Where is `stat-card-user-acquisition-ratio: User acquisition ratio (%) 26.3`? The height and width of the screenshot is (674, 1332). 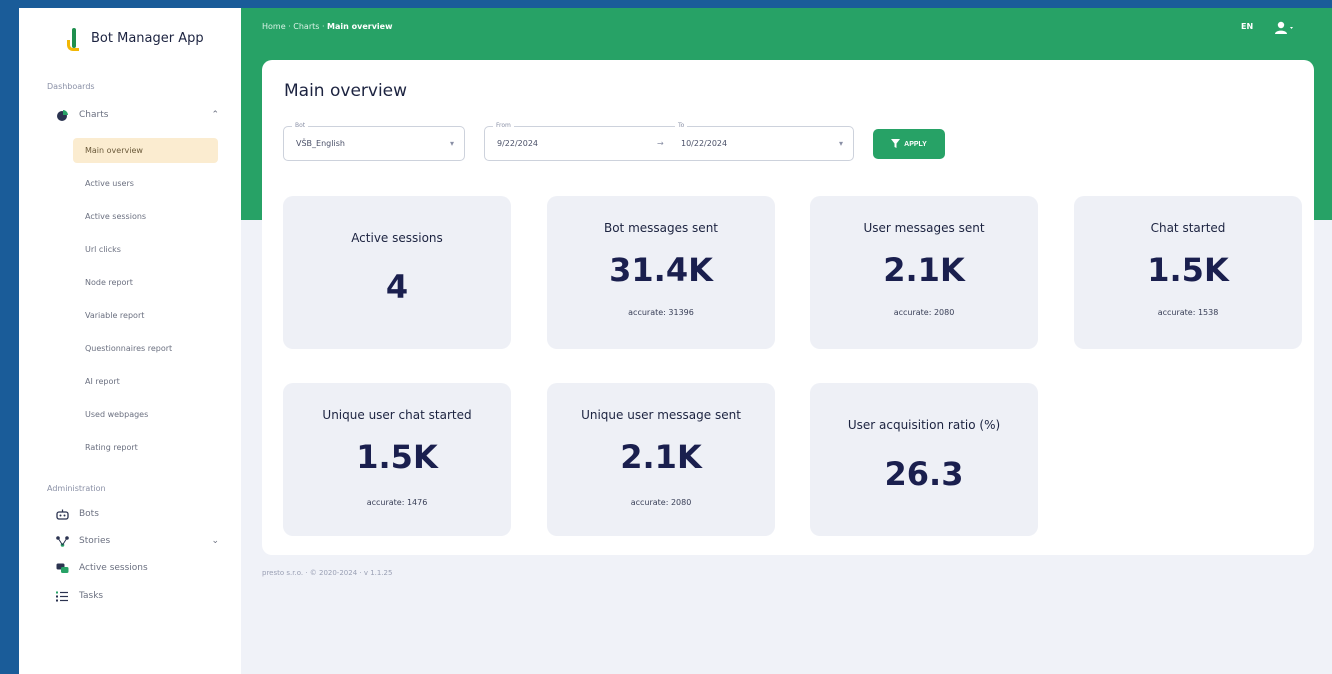
stat-card-user-acquisition-ratio: User acquisition ratio (%) 26.3 is located at coordinates (924, 459).